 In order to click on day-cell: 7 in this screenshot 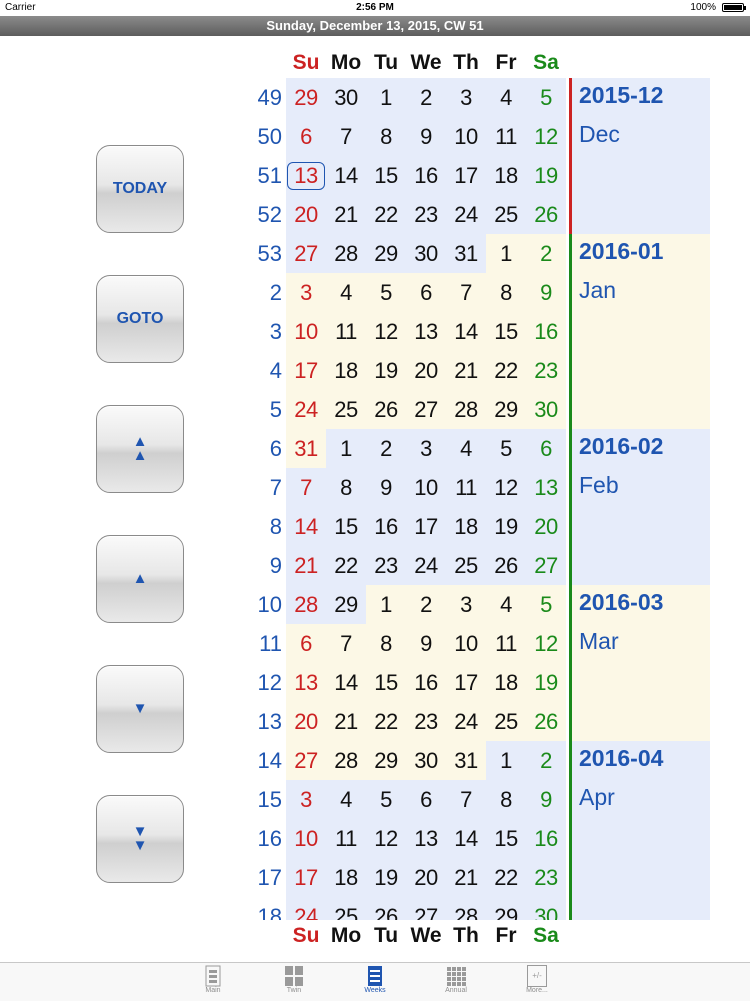, I will do `click(346, 643)`.